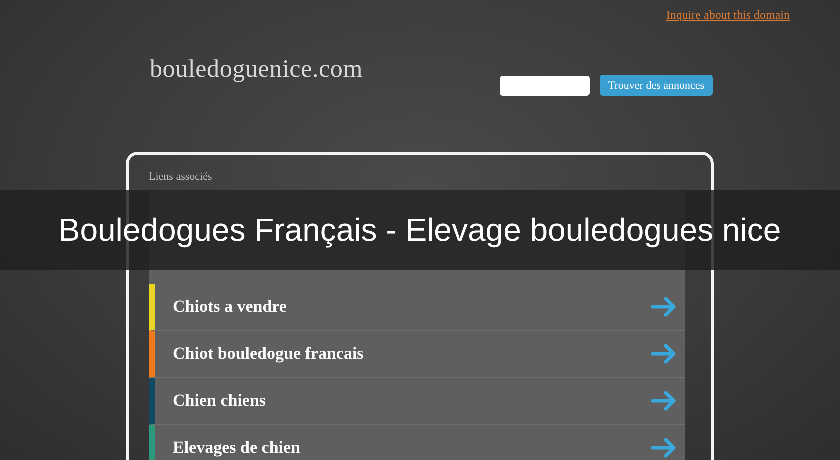 The image size is (840, 460). I want to click on site-logo: bouledoguenice.com, so click(257, 70).